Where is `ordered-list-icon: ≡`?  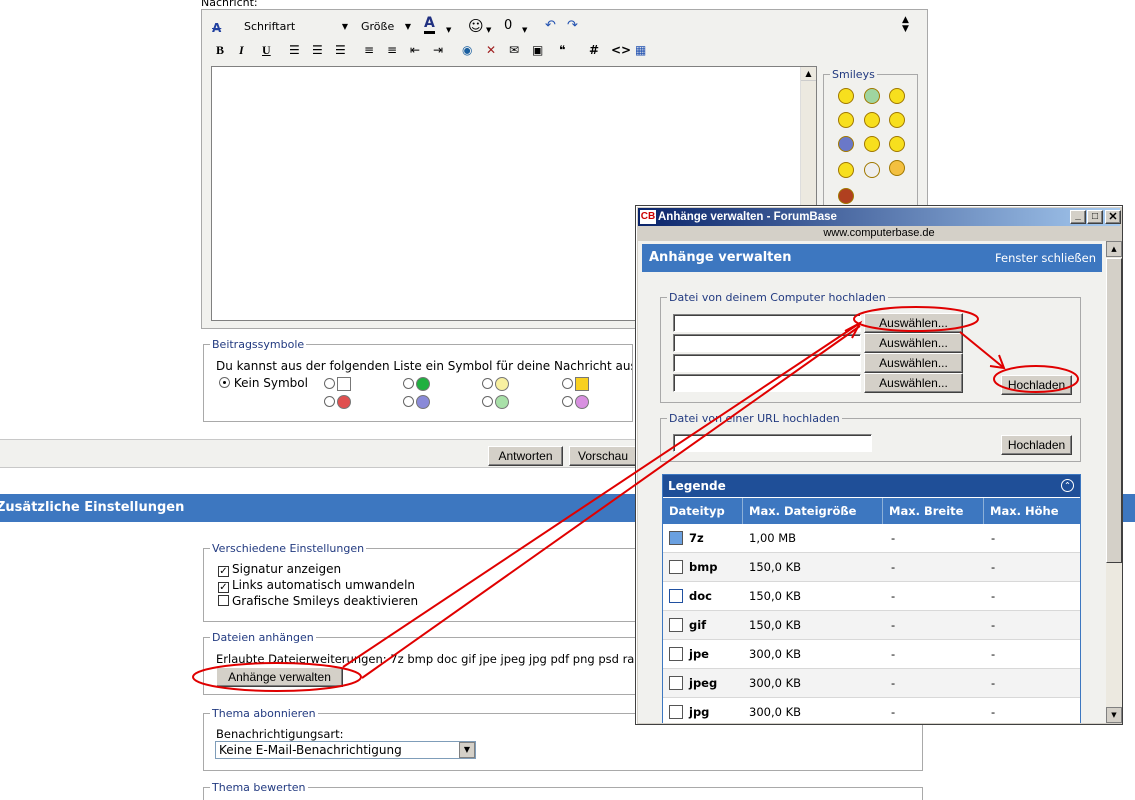
ordered-list-icon: ≡ is located at coordinates (369, 50).